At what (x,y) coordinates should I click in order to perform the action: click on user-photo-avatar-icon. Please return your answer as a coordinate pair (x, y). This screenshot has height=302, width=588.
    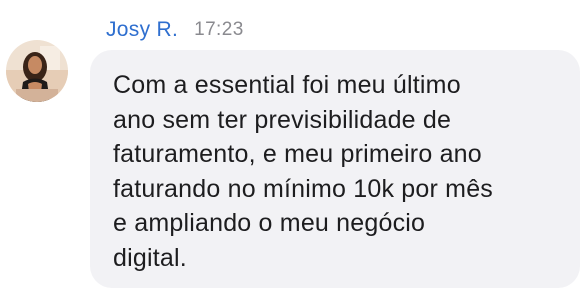
    Looking at the image, I should click on (37, 71).